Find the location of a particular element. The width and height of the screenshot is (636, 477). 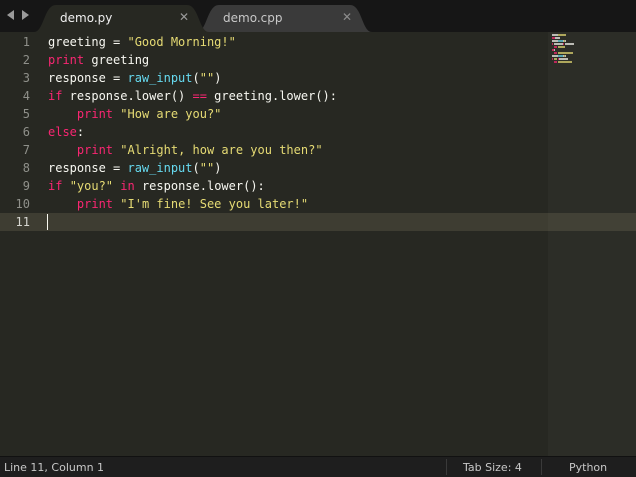

code-token: greeting is located at coordinates (117, 60).